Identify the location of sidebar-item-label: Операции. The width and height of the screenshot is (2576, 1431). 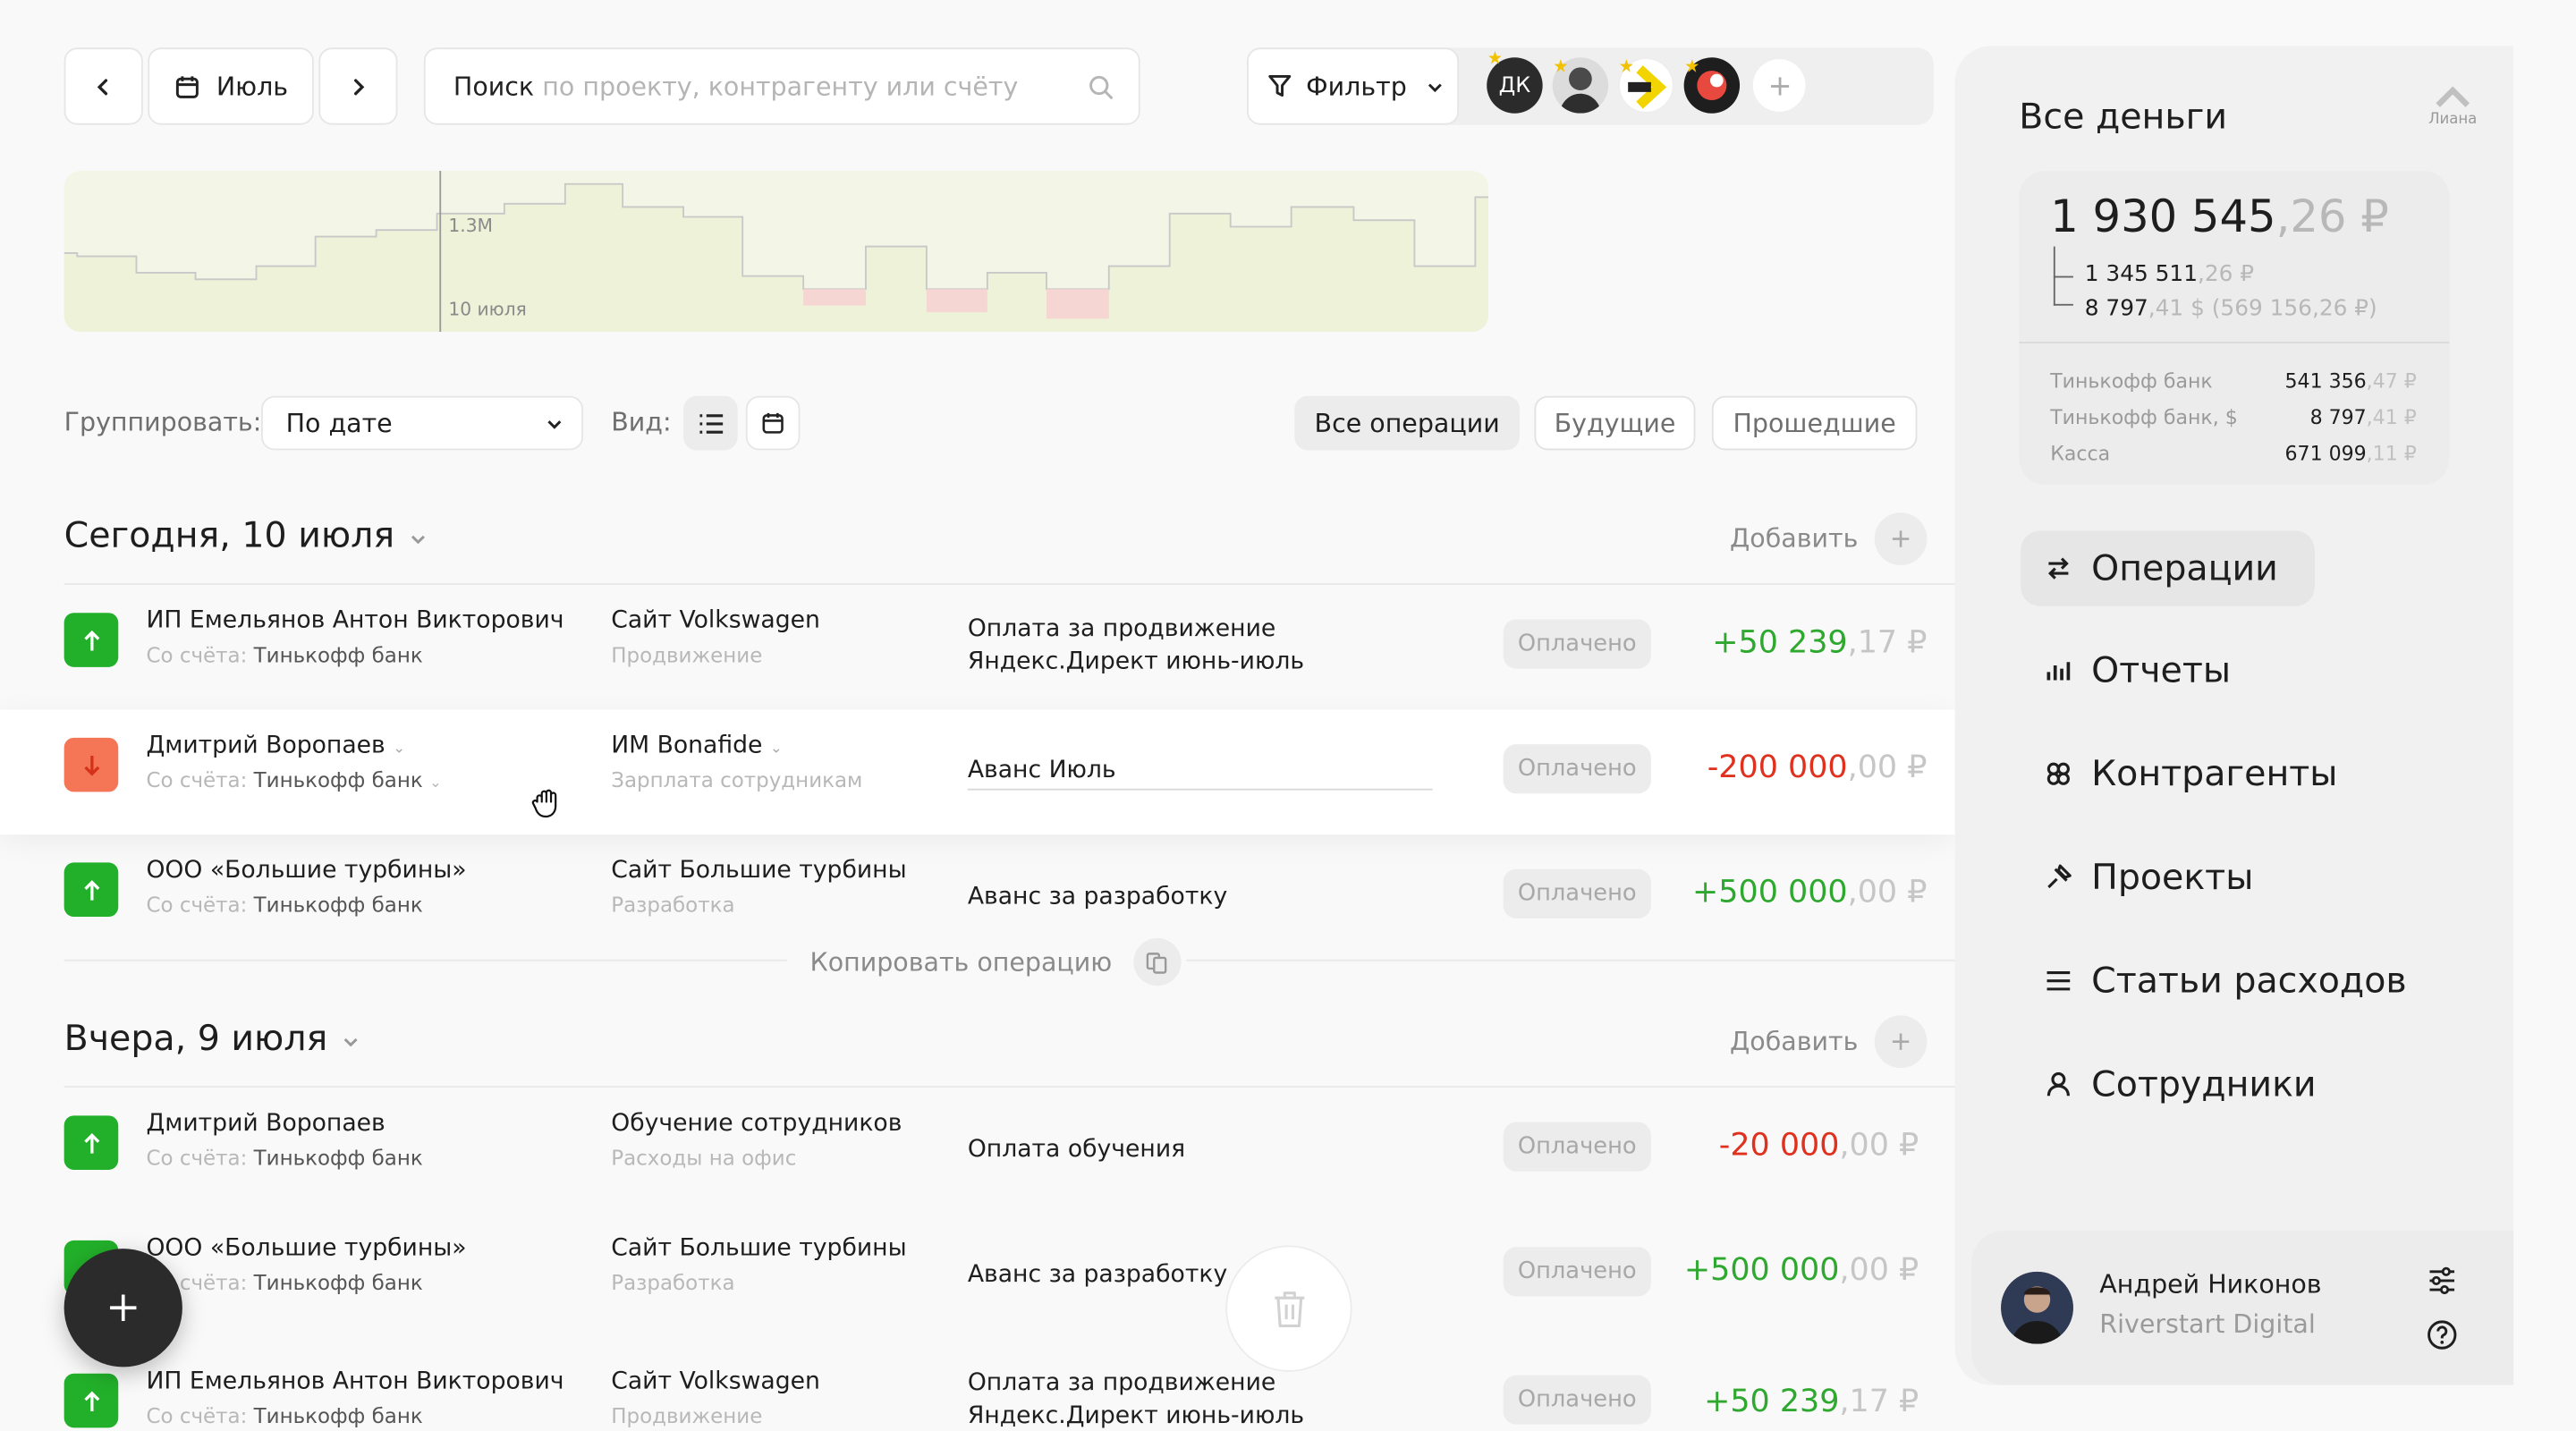
(2184, 568).